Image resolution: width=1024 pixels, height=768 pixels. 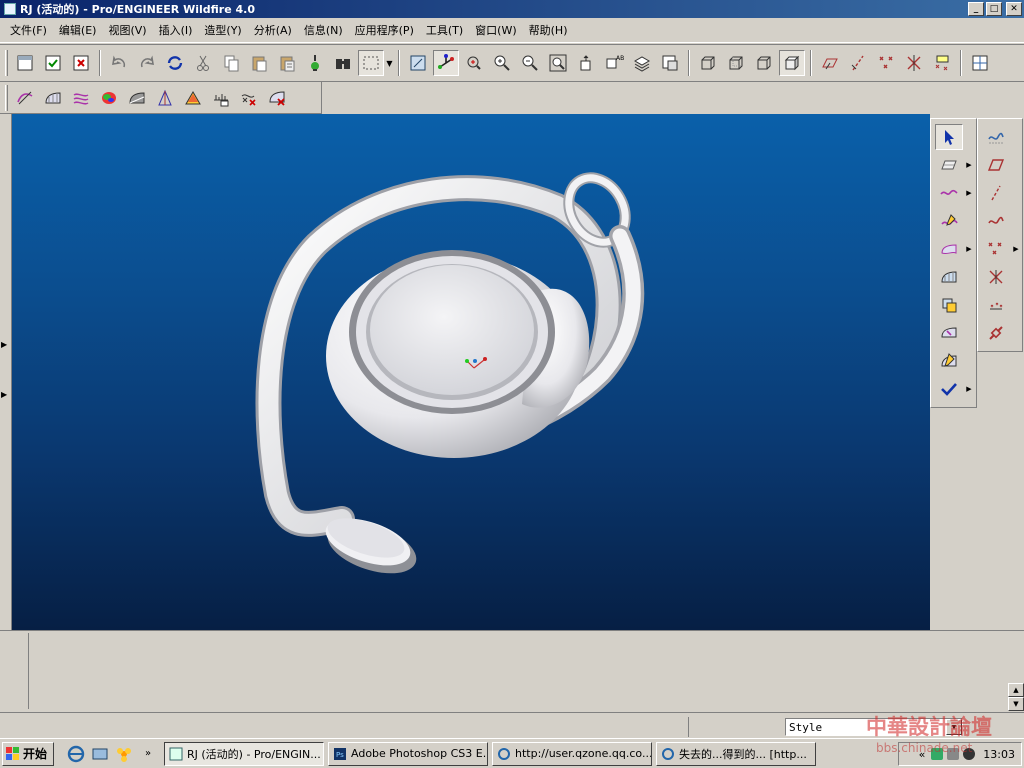 What do you see at coordinates (389, 63) in the screenshot?
I see `select-box-dropdown: ▼` at bounding box center [389, 63].